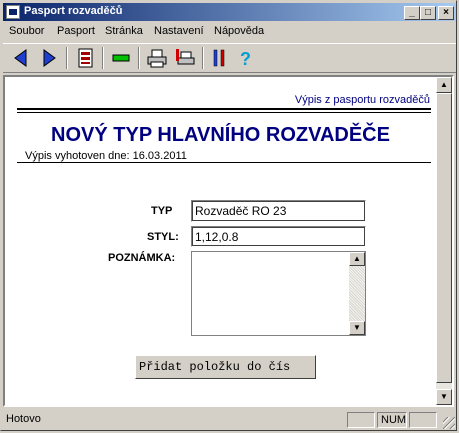  I want to click on menu-stranka: Stránka, so click(124, 31).